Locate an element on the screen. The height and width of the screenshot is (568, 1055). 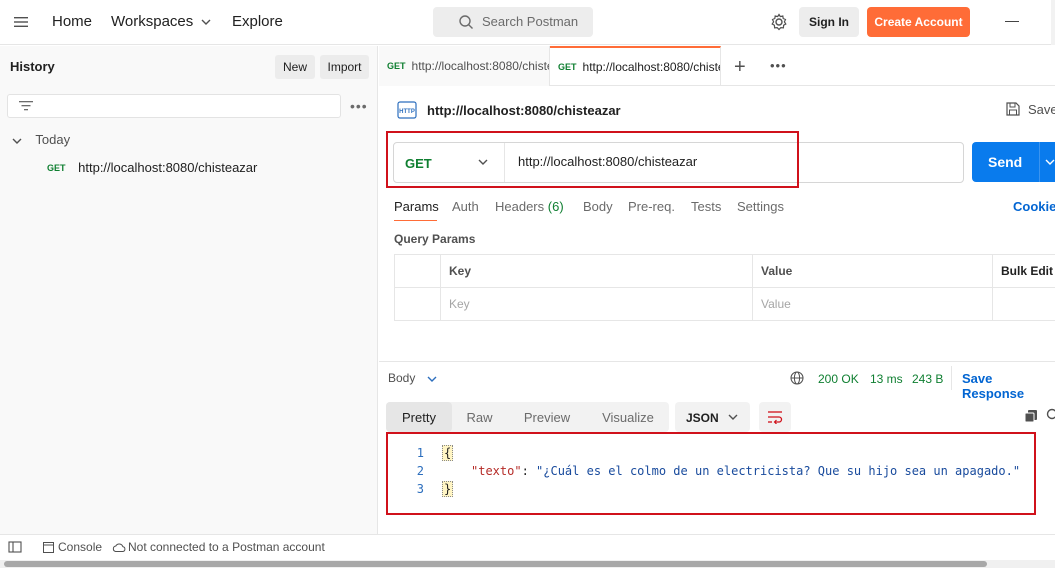
search-input: Search Postman is located at coordinates (513, 22).